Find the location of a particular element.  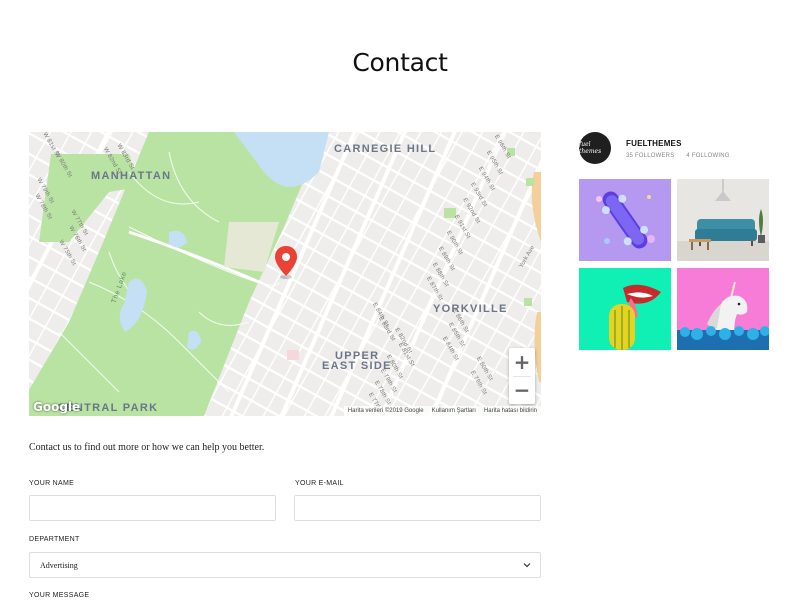

instagram-avatar: fuel themes is located at coordinates (595, 148).